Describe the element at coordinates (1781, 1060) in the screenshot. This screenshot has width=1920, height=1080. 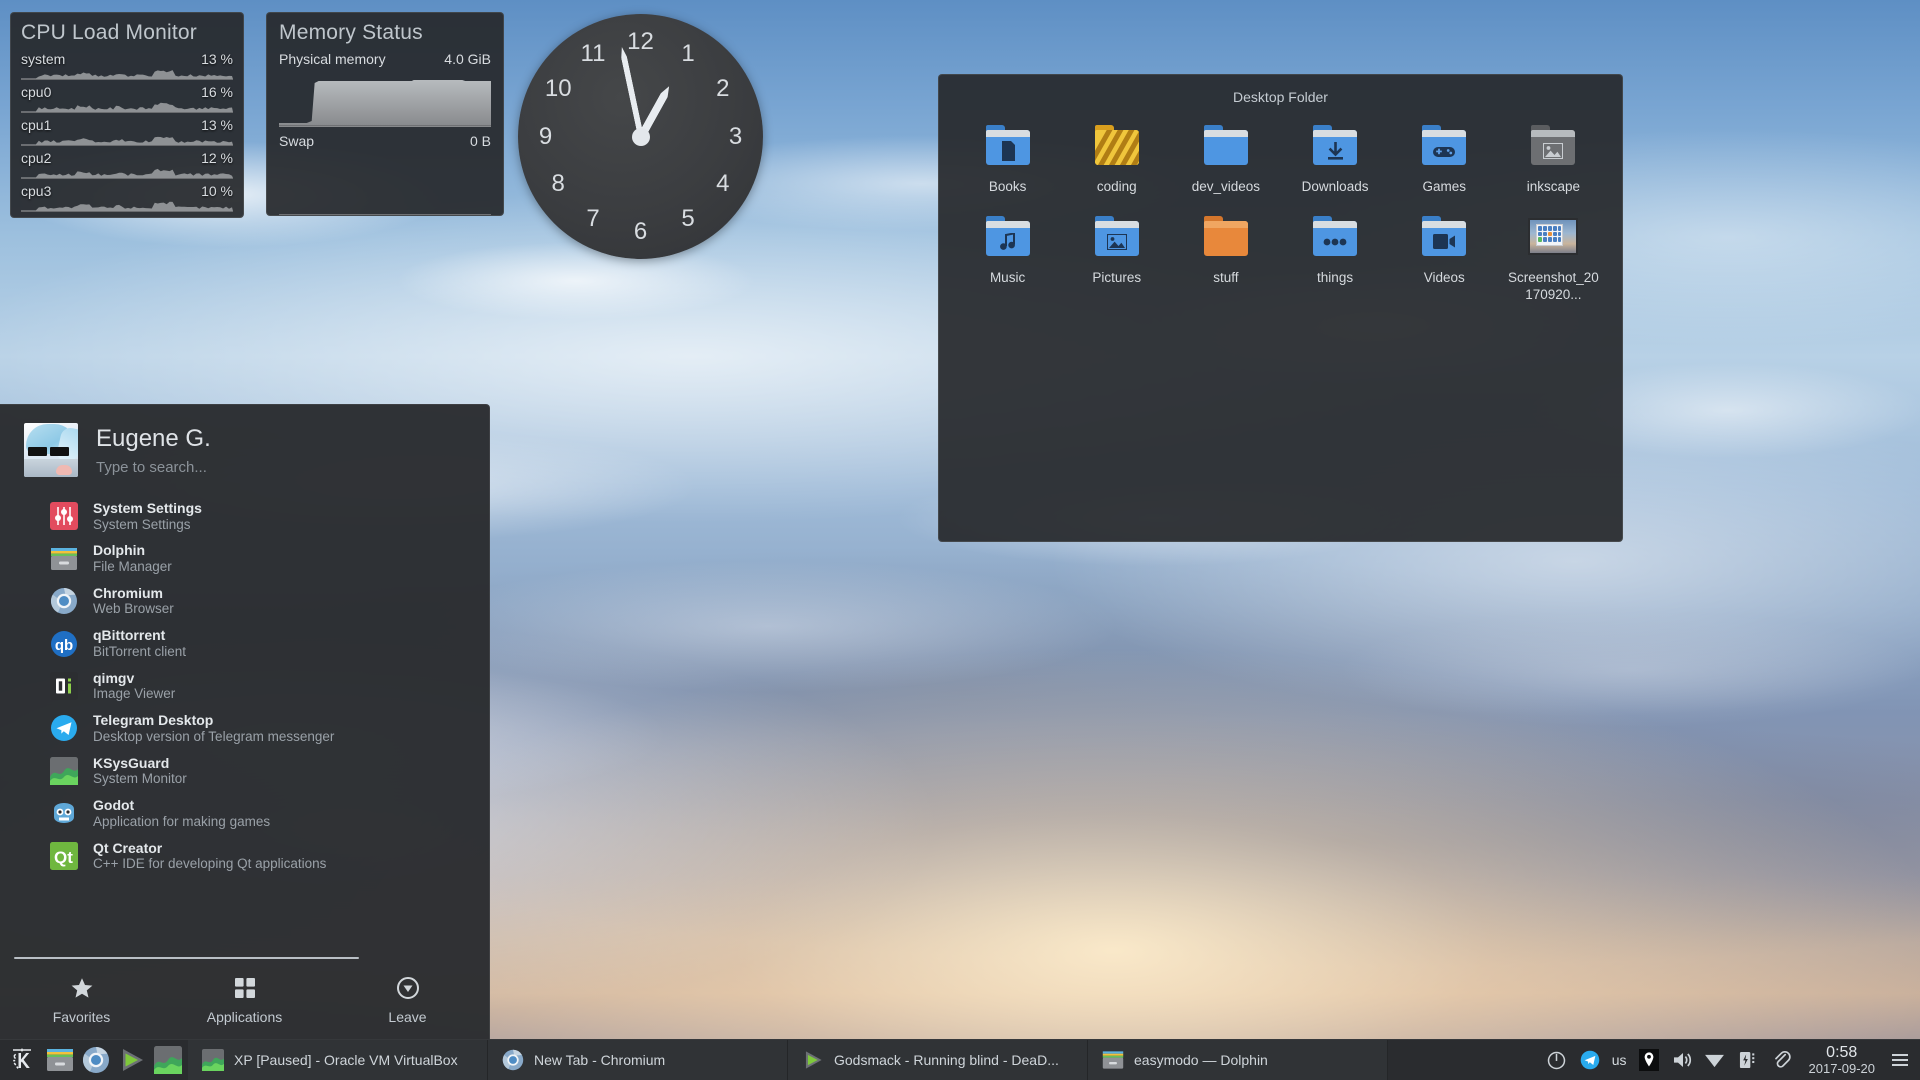
I see `tray-clipboard-icon` at that location.